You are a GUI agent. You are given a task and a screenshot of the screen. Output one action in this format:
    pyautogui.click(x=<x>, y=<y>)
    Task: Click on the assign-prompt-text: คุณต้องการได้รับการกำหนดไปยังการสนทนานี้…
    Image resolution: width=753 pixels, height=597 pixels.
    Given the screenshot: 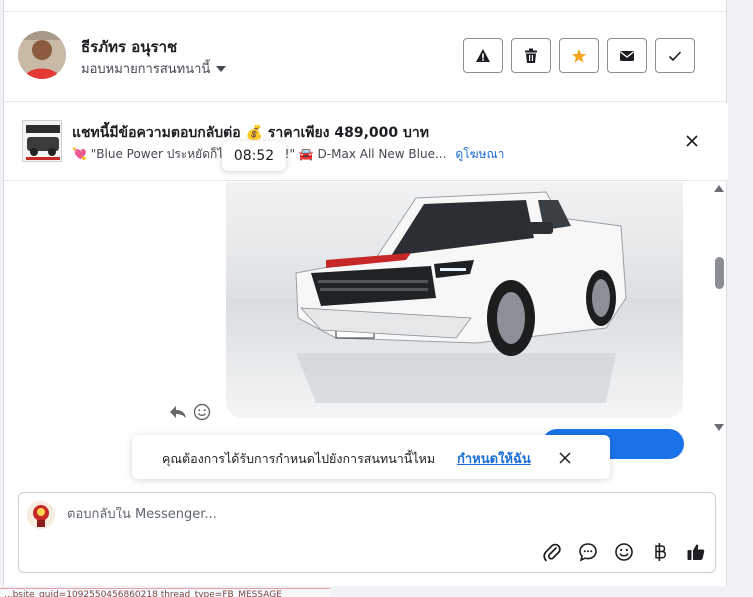 What is the action you would take?
    pyautogui.click(x=299, y=458)
    